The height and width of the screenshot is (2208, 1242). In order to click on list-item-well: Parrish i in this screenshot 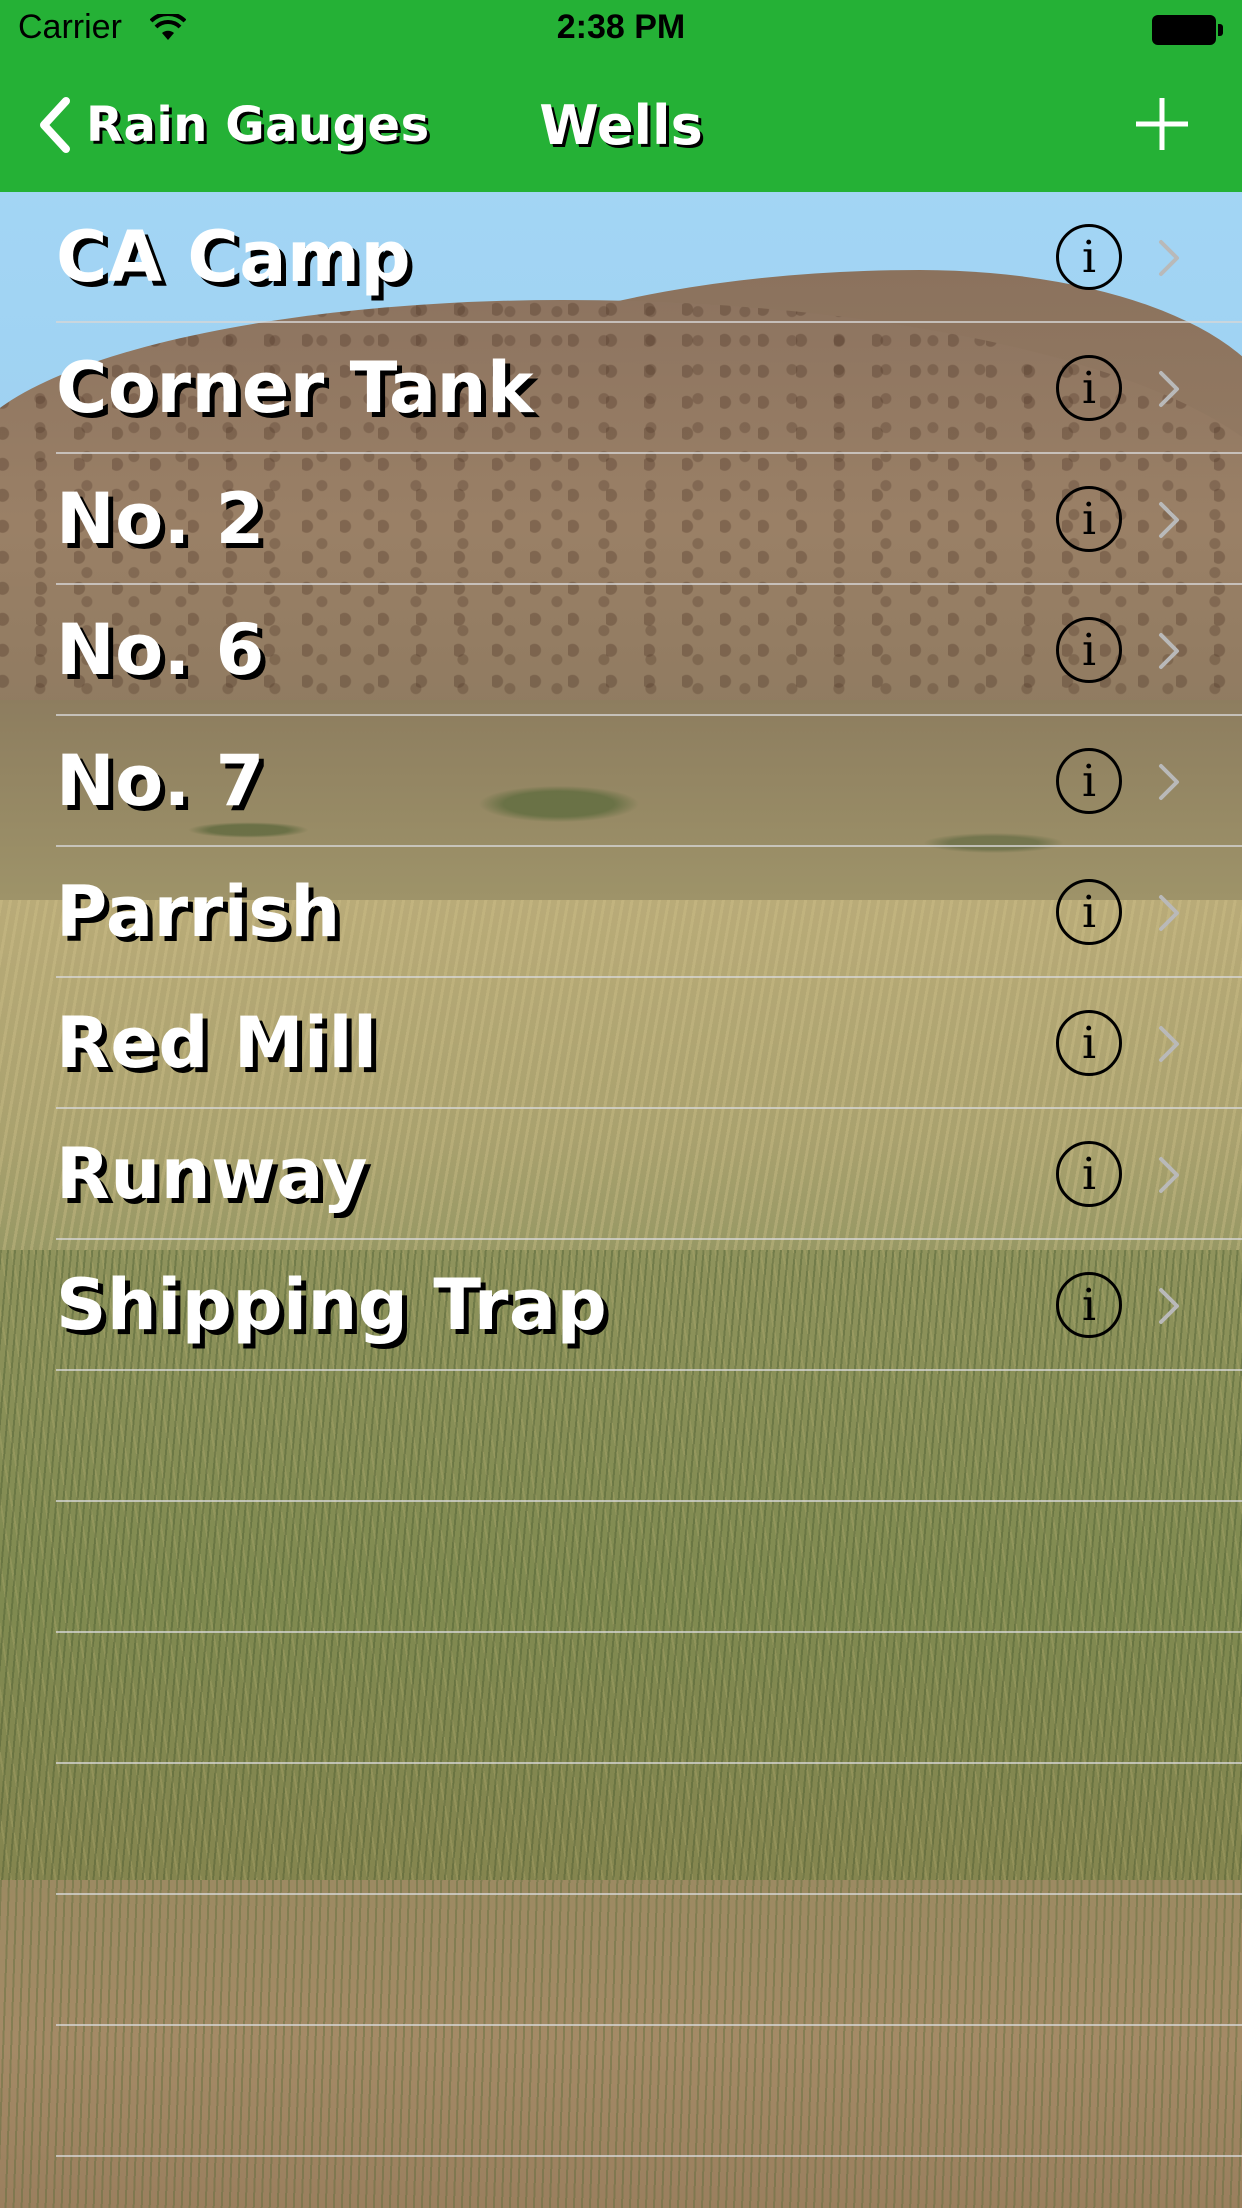, I will do `click(621, 912)`.